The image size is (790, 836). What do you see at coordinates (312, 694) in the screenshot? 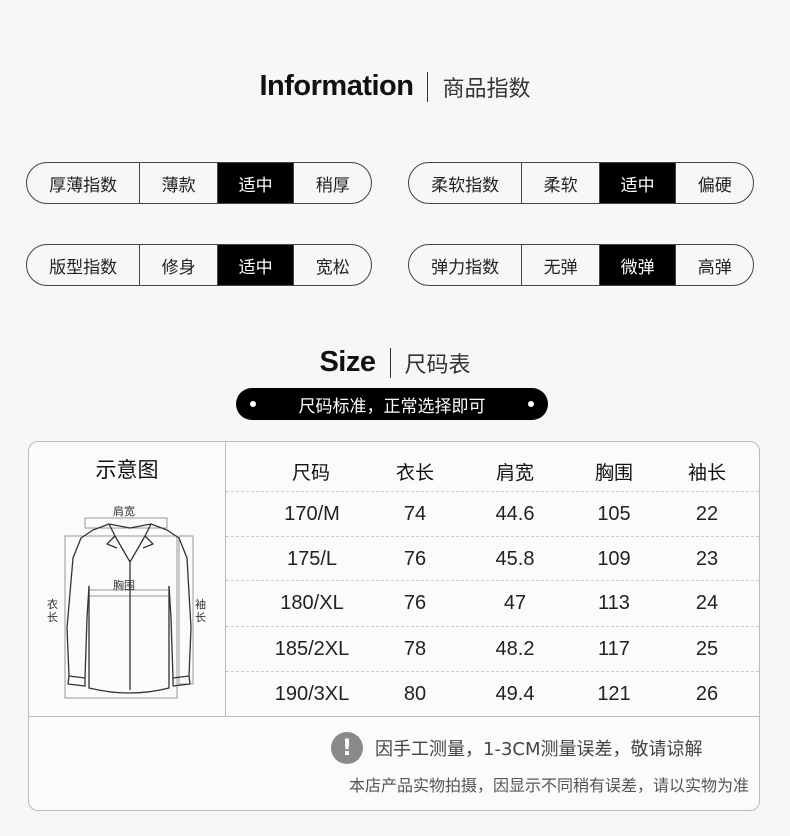
I see `cell-size: 190/3XL` at bounding box center [312, 694].